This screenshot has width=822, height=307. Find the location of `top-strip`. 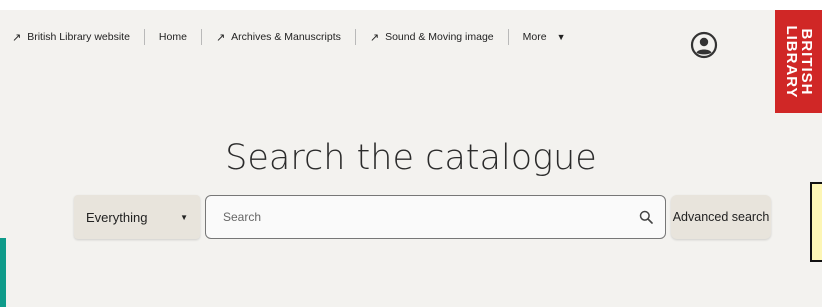

top-strip is located at coordinates (411, 5).